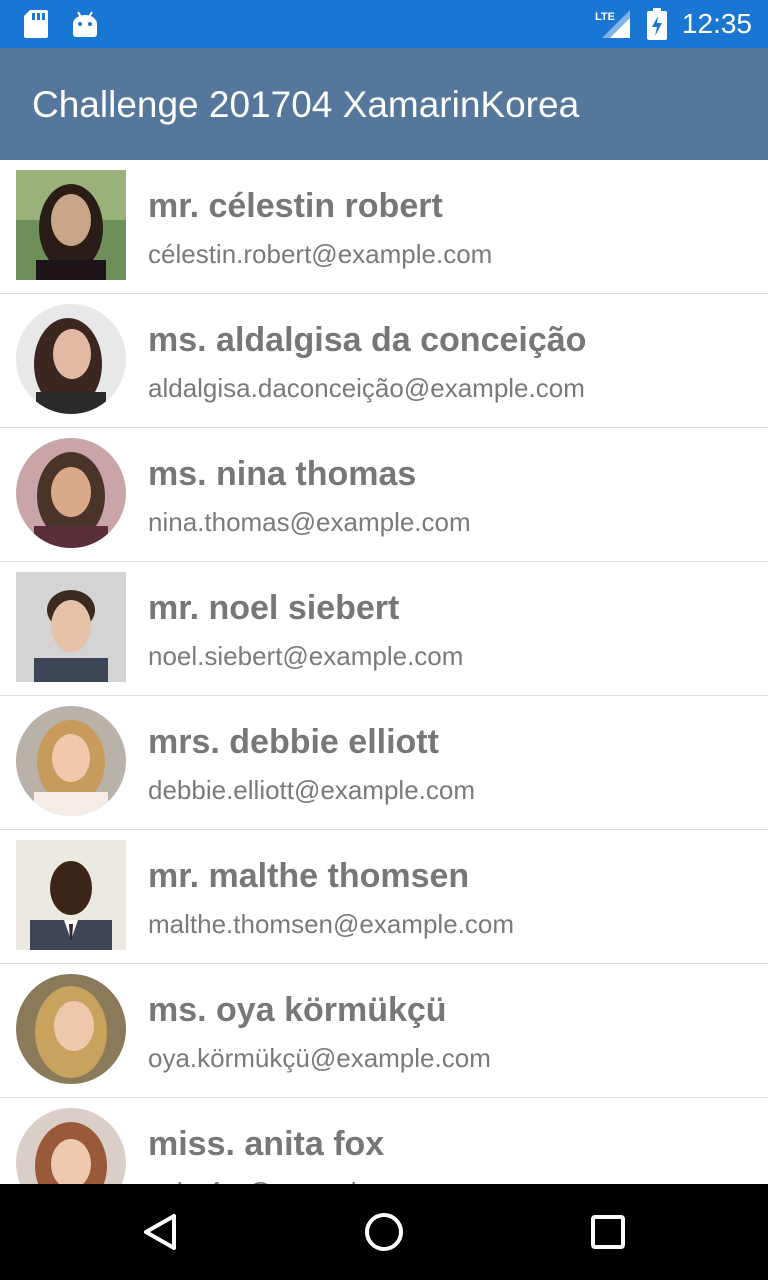 The width and height of the screenshot is (768, 1280). What do you see at coordinates (367, 340) in the screenshot?
I see `contact-name: ms. aldalgisa da conceição` at bounding box center [367, 340].